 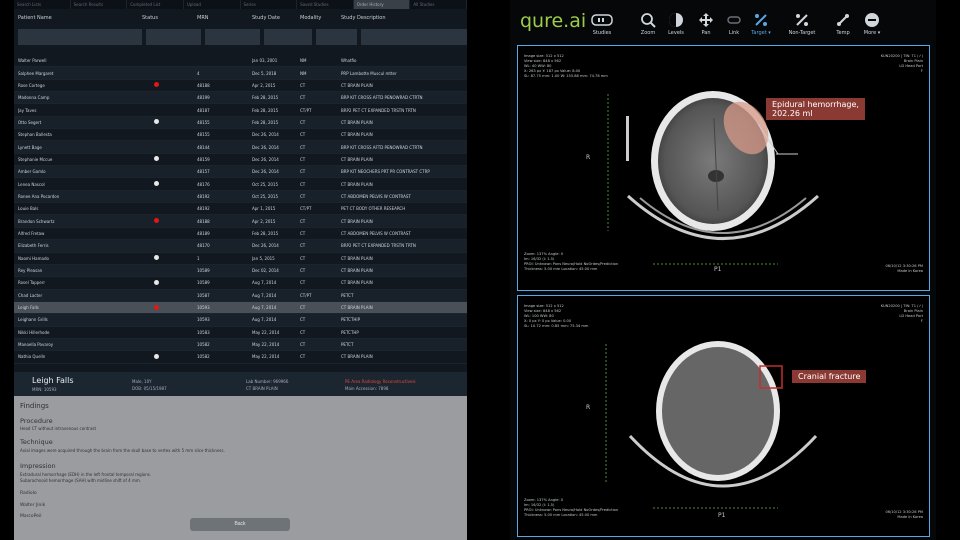 What do you see at coordinates (31, 184) in the screenshot?
I see `cell-name: Lenea Nascol` at bounding box center [31, 184].